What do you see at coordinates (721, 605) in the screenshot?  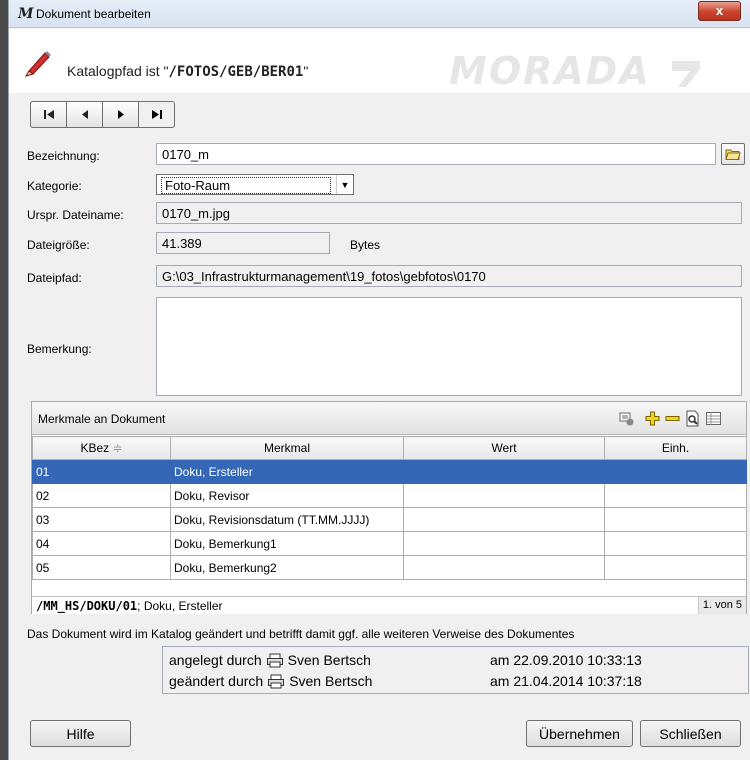 I see `record-counter: 1. von 5` at bounding box center [721, 605].